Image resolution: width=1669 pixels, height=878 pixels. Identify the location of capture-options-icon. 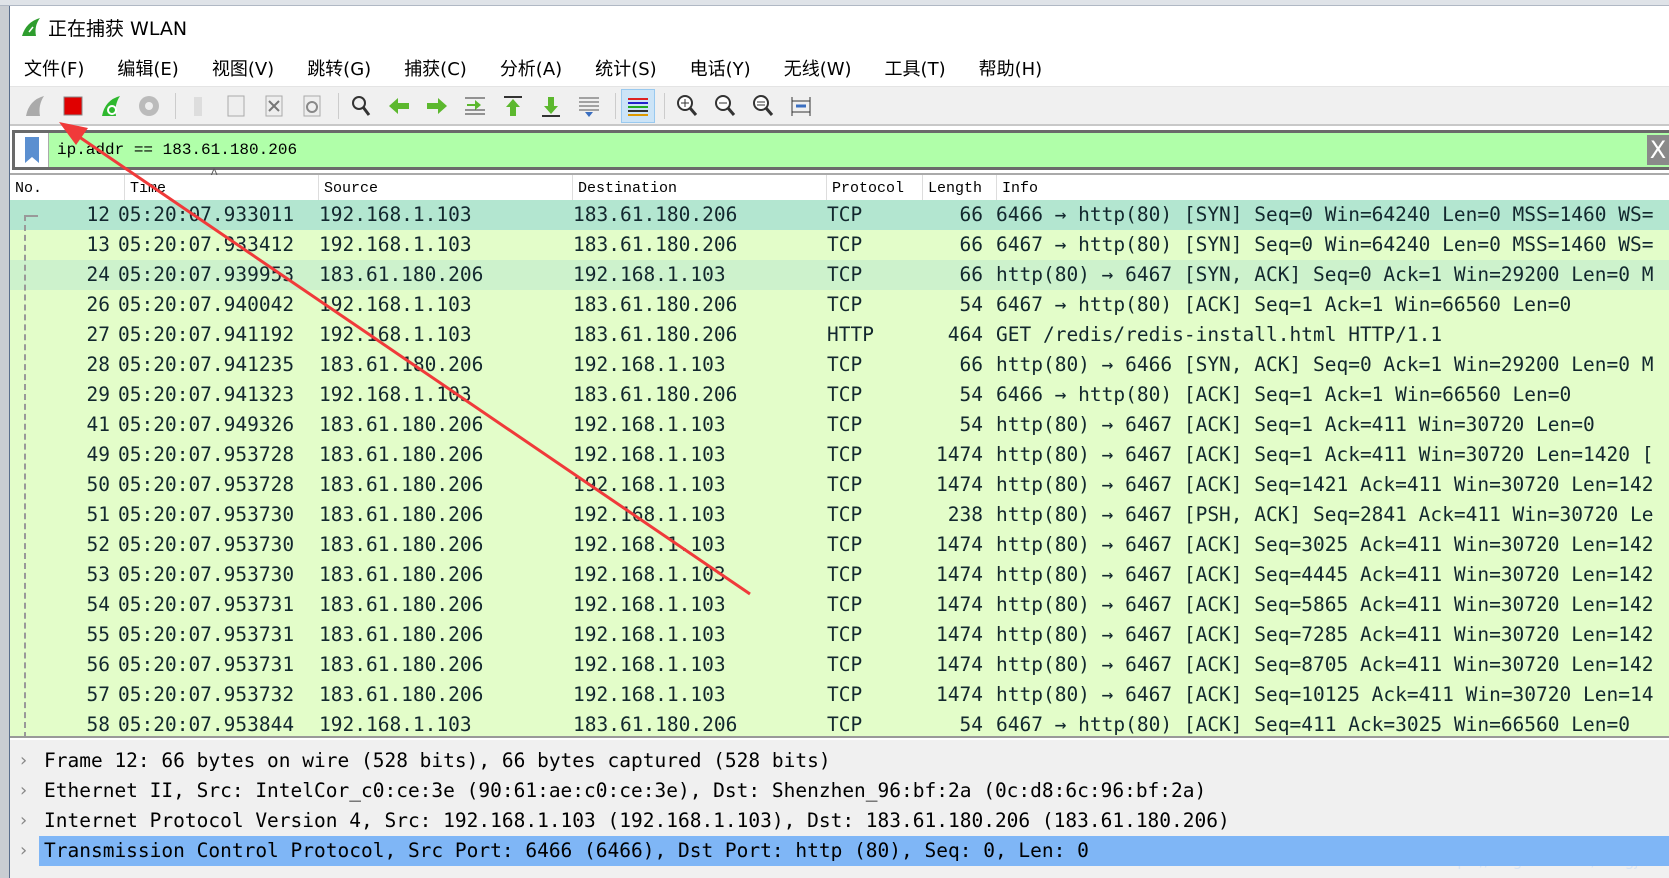
(149, 106).